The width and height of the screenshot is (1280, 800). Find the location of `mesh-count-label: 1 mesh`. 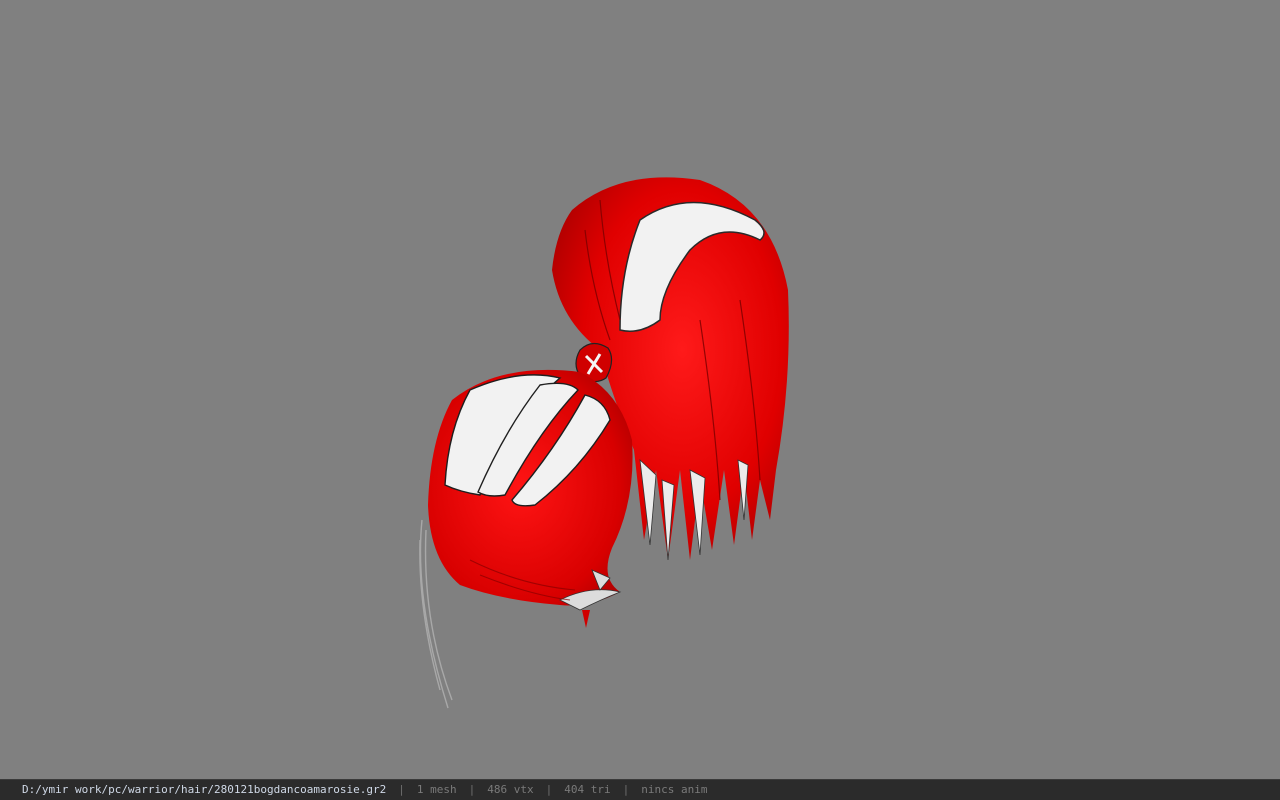

mesh-count-label: 1 mesh is located at coordinates (436, 789).